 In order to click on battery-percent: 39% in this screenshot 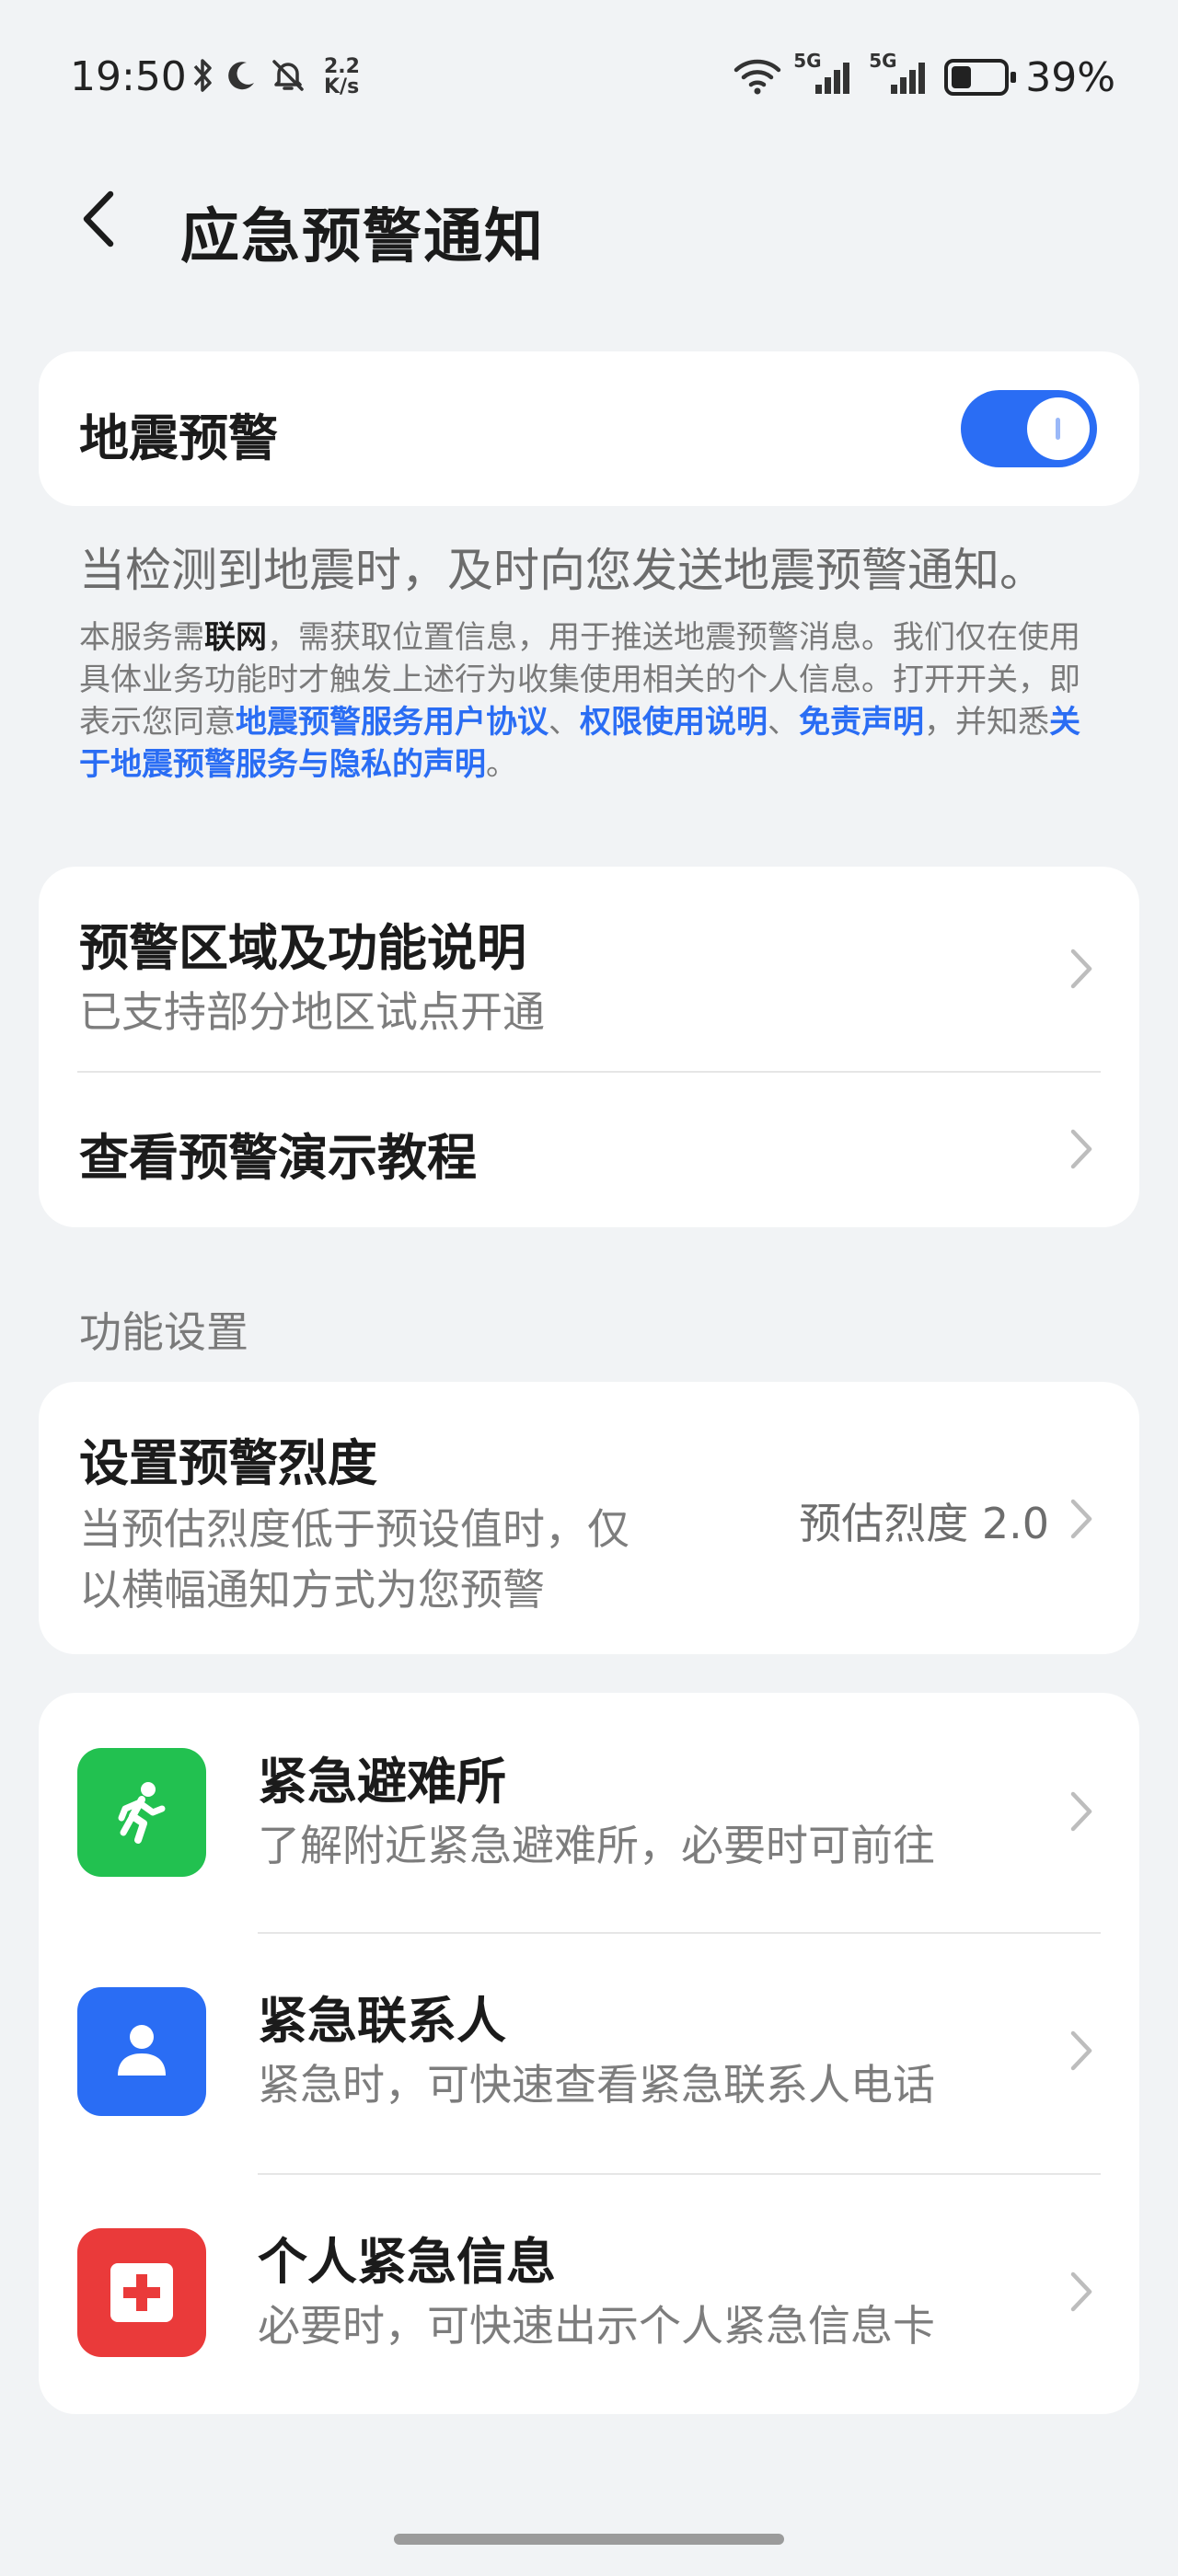, I will do `click(1070, 77)`.